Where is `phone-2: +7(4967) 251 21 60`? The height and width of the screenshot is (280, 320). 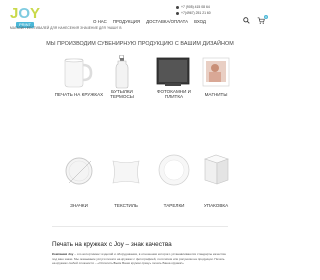
phone-2: +7(4967) 251 21 60 is located at coordinates (206, 13).